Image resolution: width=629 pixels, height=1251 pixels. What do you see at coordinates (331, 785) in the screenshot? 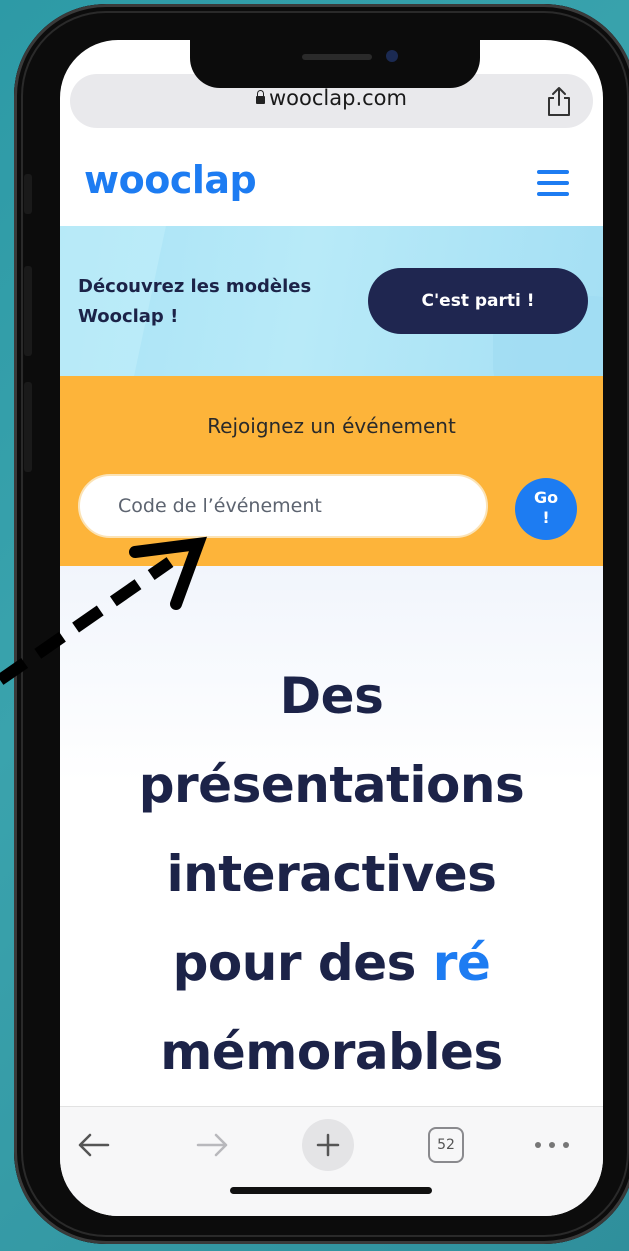
I see `hero-line-2: présentations` at bounding box center [331, 785].